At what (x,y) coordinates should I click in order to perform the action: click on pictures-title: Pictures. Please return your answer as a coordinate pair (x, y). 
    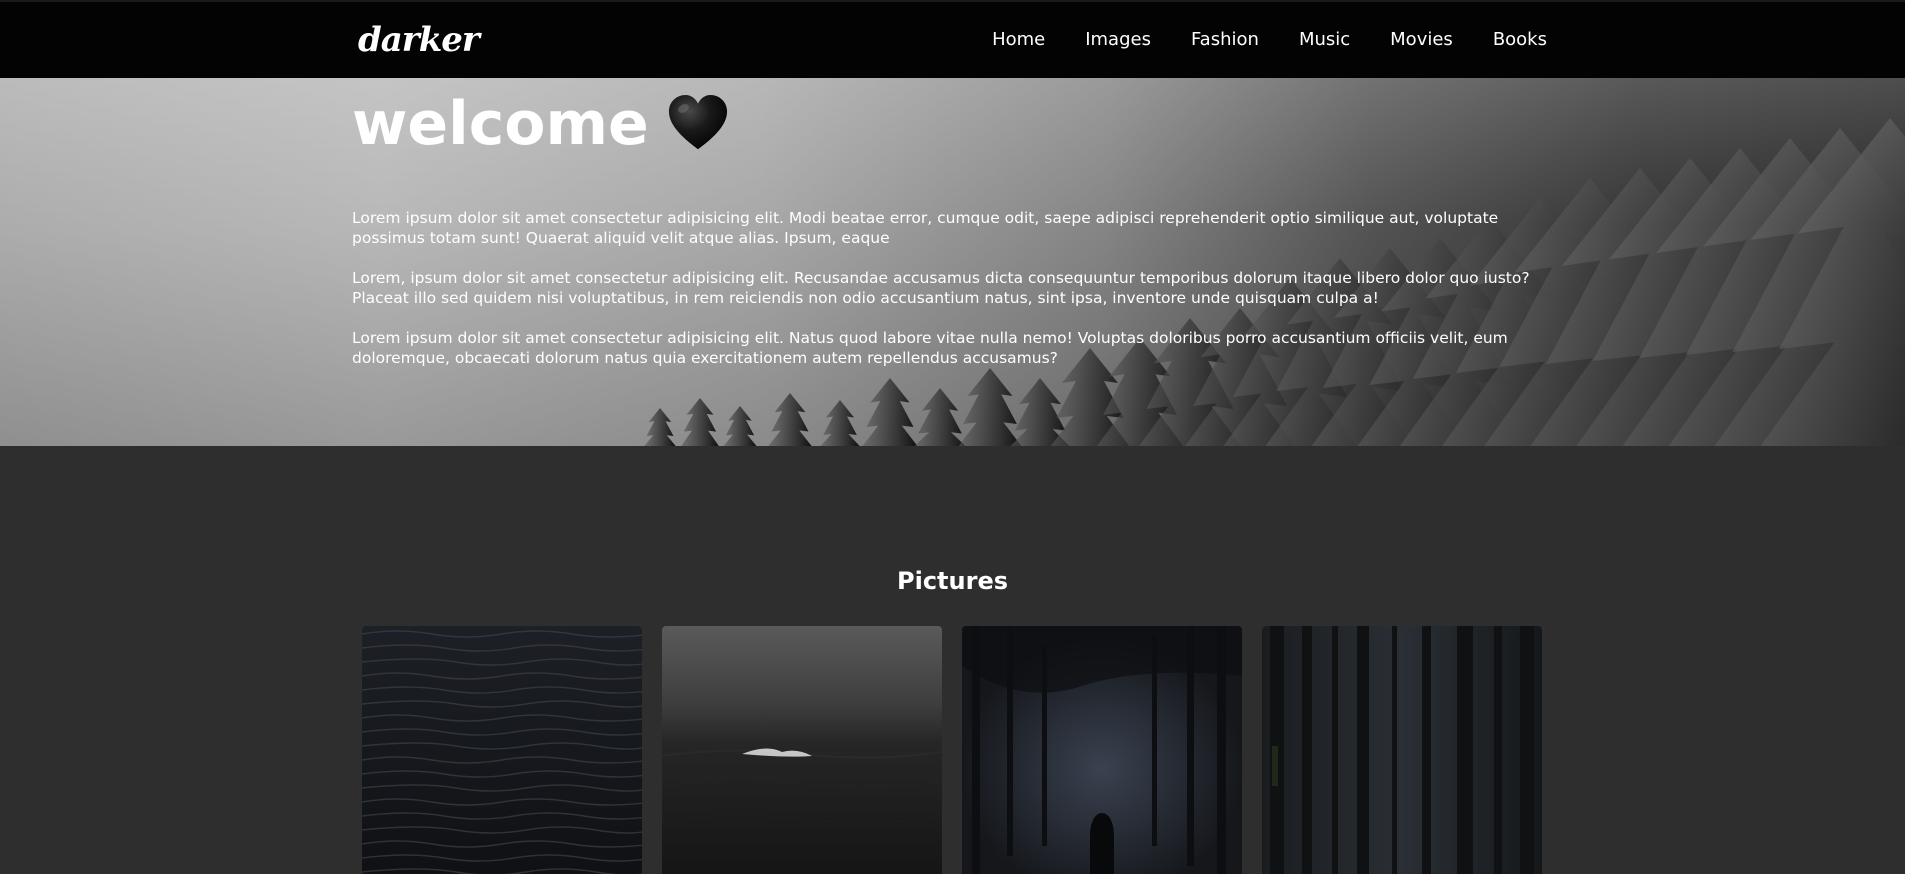
    Looking at the image, I should click on (952, 581).